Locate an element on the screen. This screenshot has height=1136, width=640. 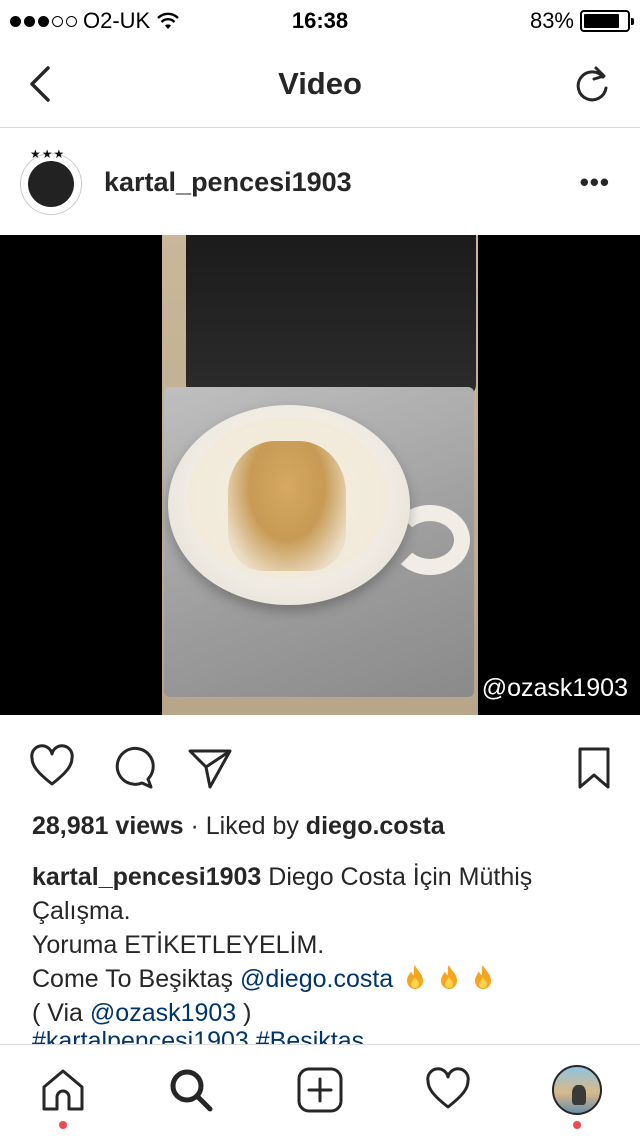
caption-mention-diego: @diego.costa is located at coordinates (316, 979).